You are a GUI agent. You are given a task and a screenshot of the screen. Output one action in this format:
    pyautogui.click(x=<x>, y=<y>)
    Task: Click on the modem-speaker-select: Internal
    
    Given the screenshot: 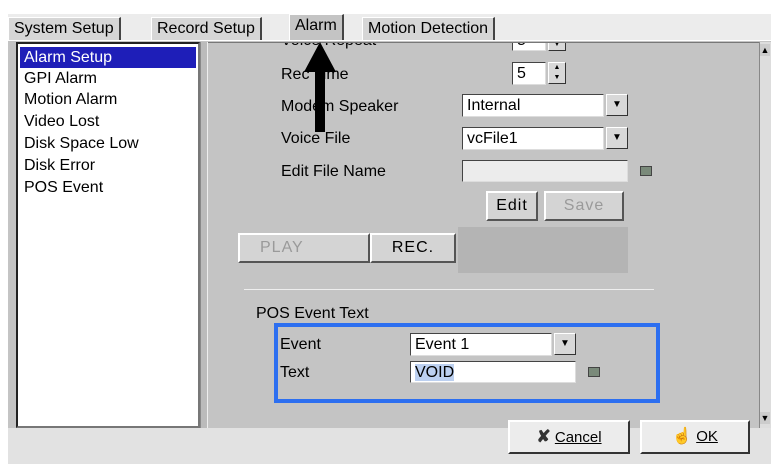 What is the action you would take?
    pyautogui.click(x=533, y=105)
    